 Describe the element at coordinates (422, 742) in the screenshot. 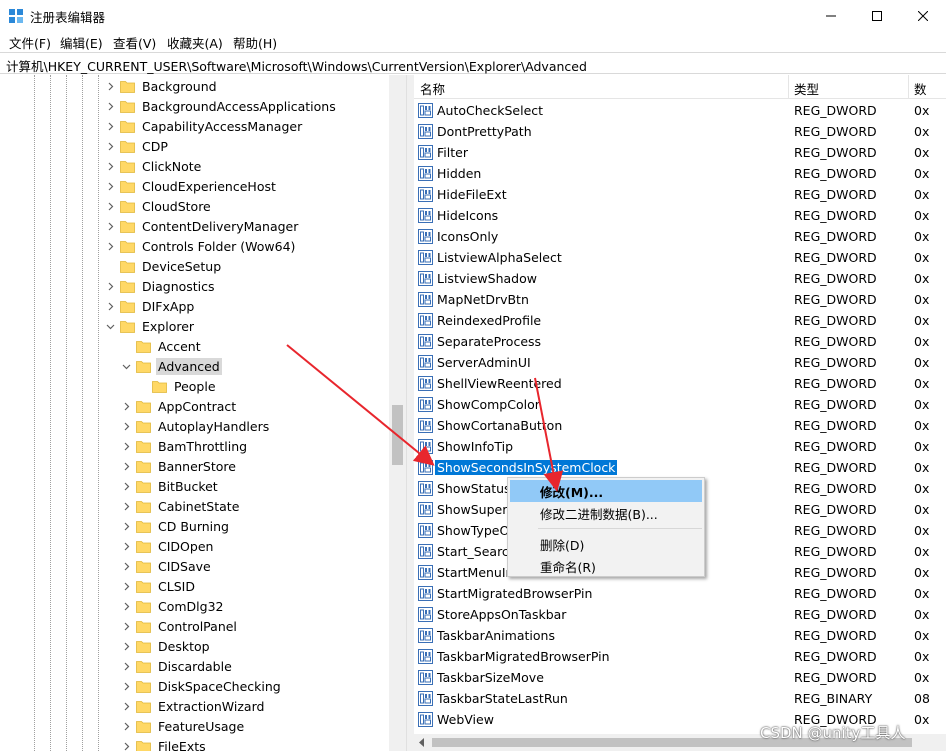

I see `scroll-left-icon` at that location.